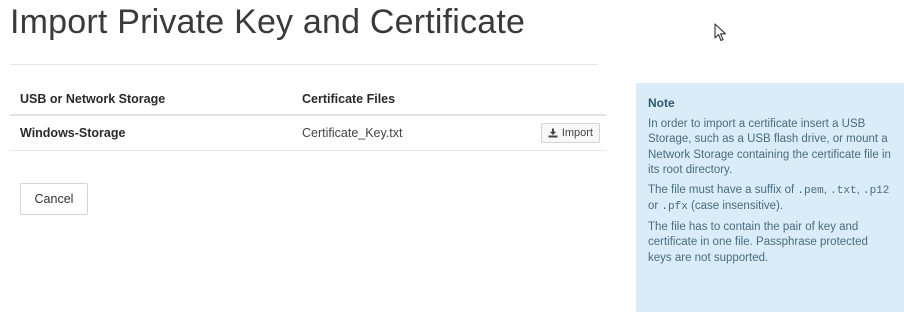  I want to click on suffix-p12: .p12, so click(876, 190).